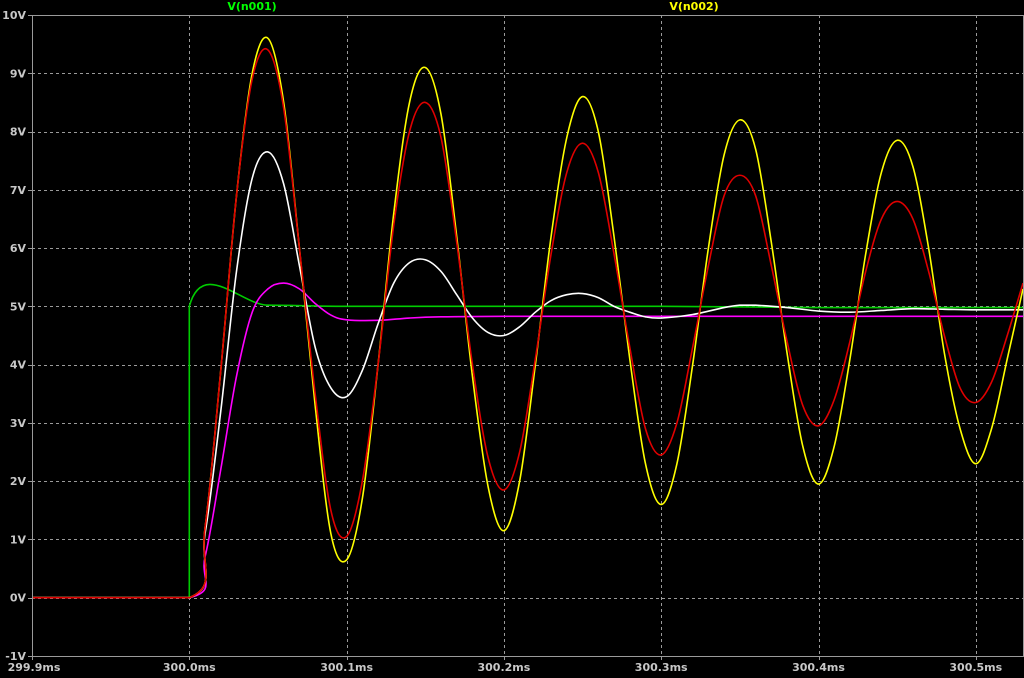 The width and height of the screenshot is (1024, 678). I want to click on y-tick-label: -1V, so click(15, 656).